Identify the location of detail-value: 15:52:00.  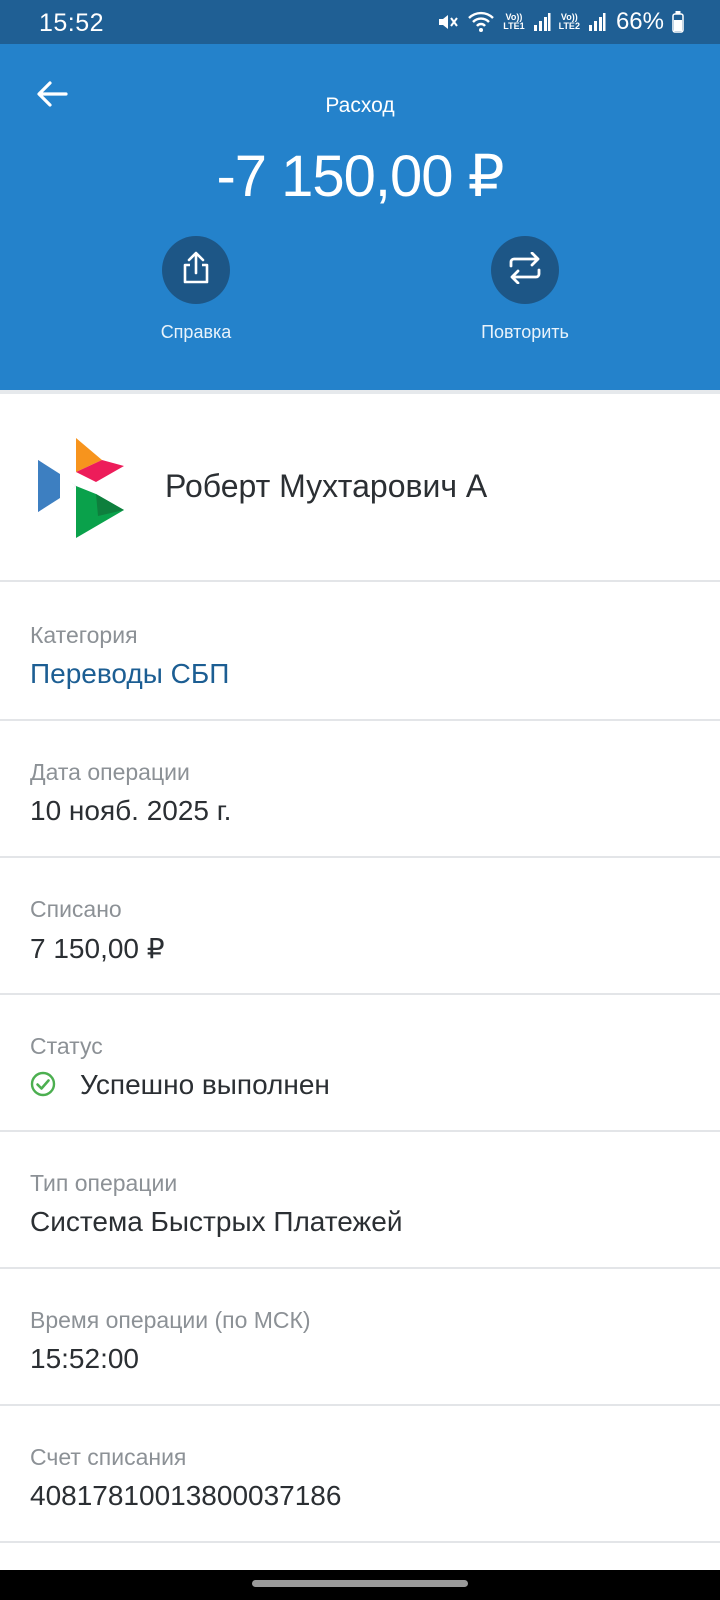
(84, 1358).